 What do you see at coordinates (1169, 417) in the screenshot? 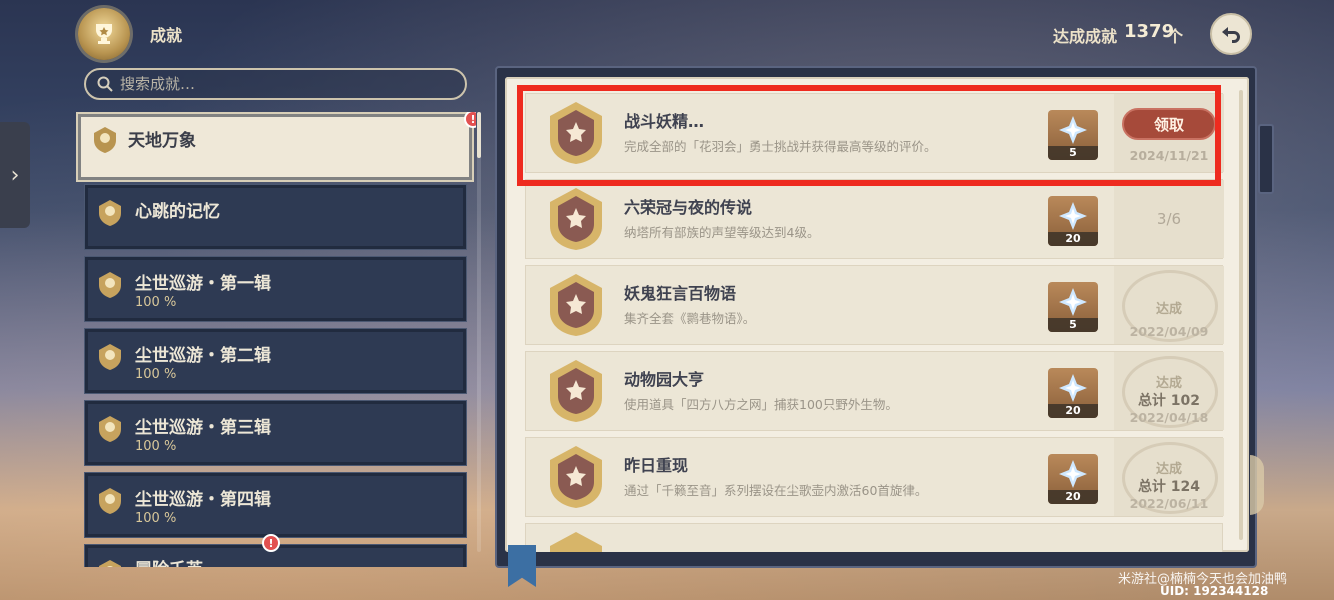
I see `achievement-date: 2022/04/18` at bounding box center [1169, 417].